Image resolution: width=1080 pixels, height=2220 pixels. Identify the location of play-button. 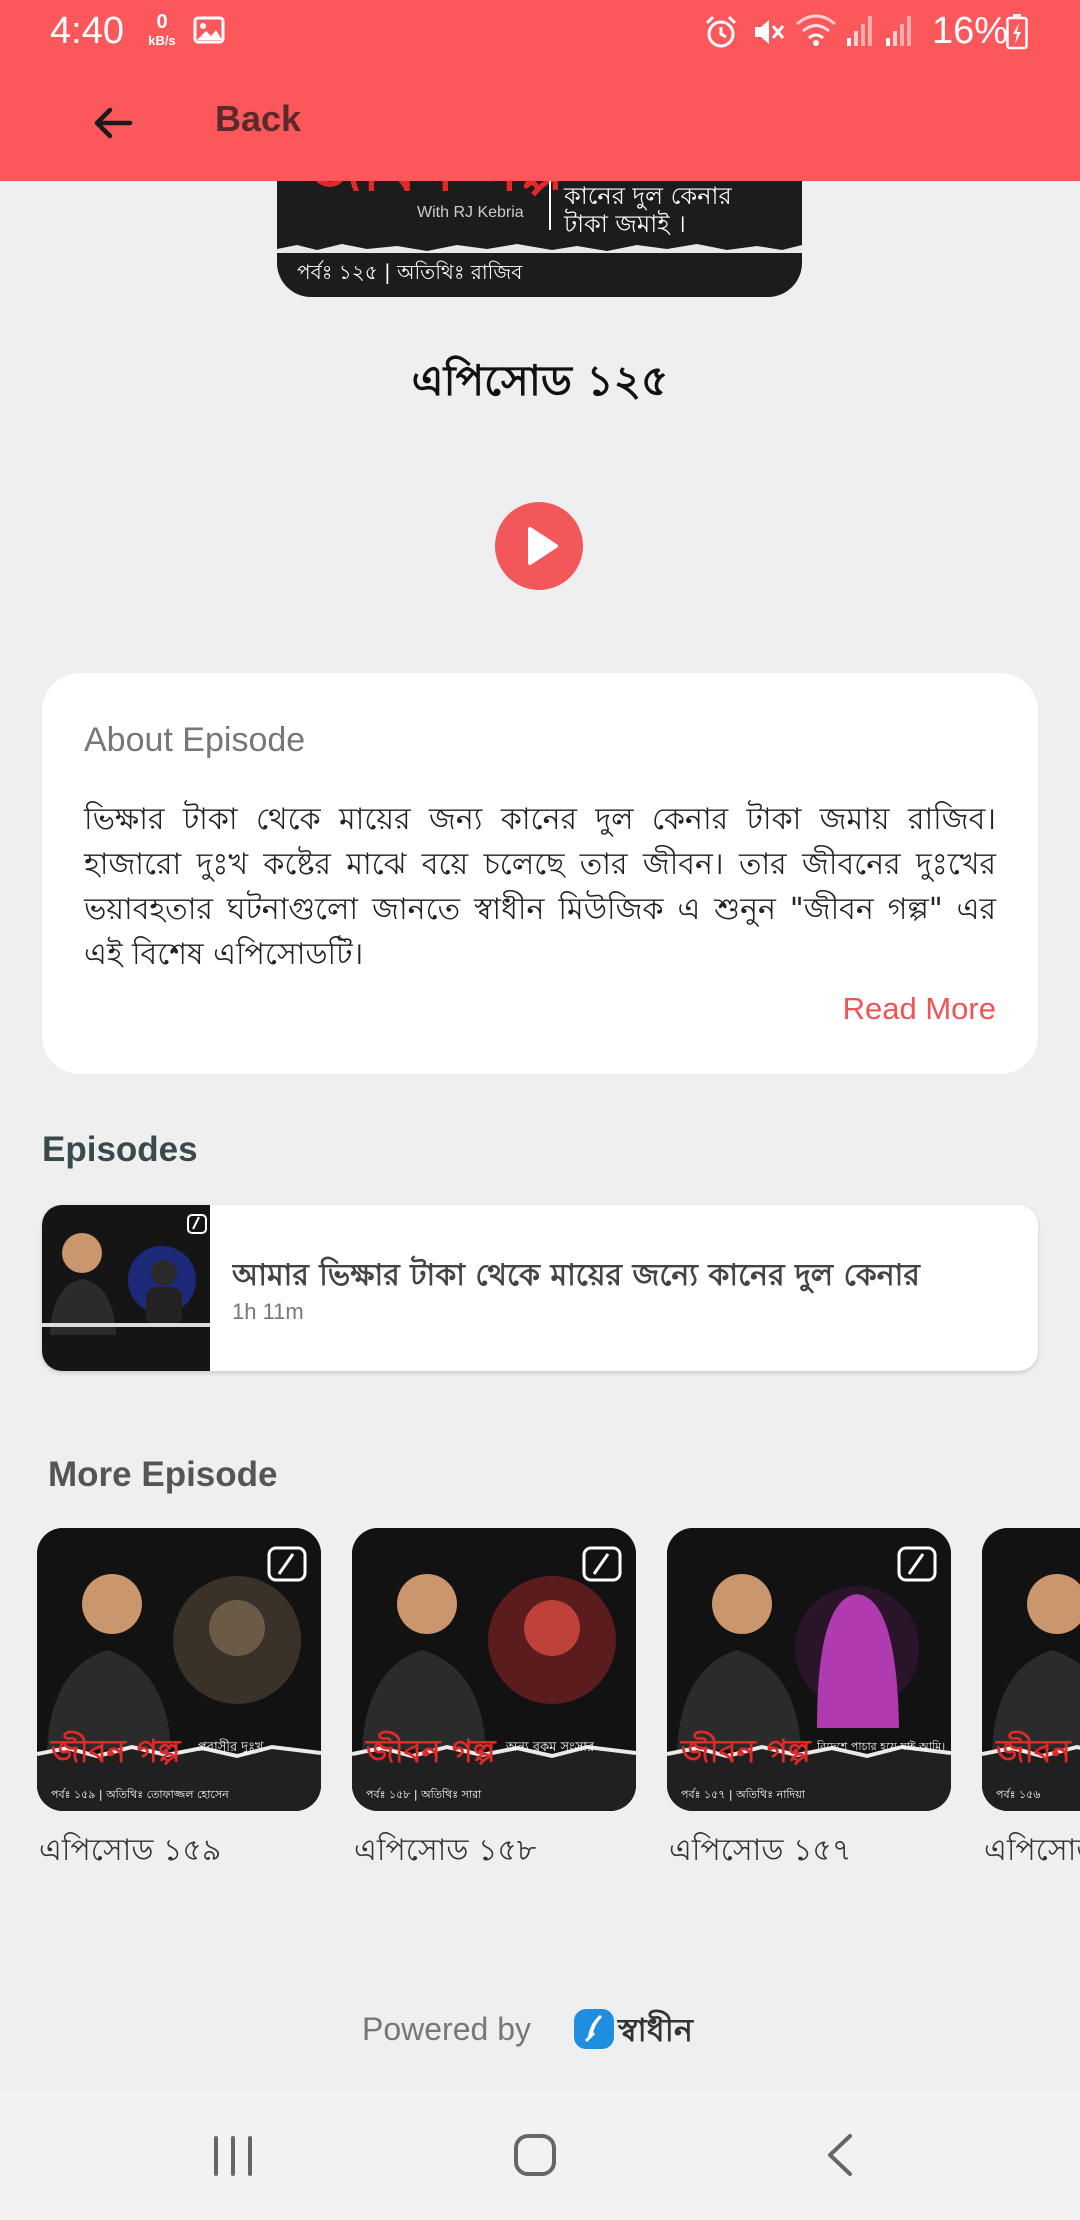
(539, 546).